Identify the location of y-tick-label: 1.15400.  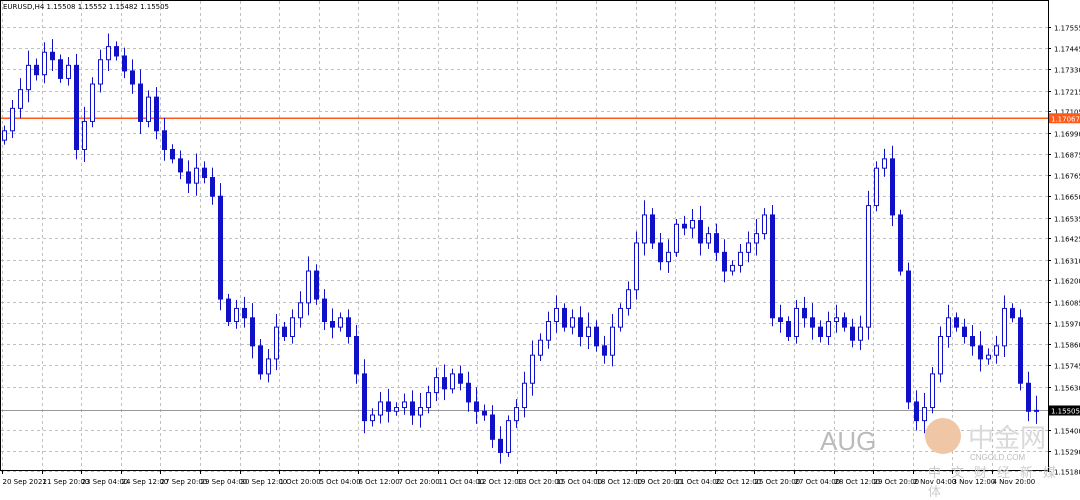
(1067, 432).